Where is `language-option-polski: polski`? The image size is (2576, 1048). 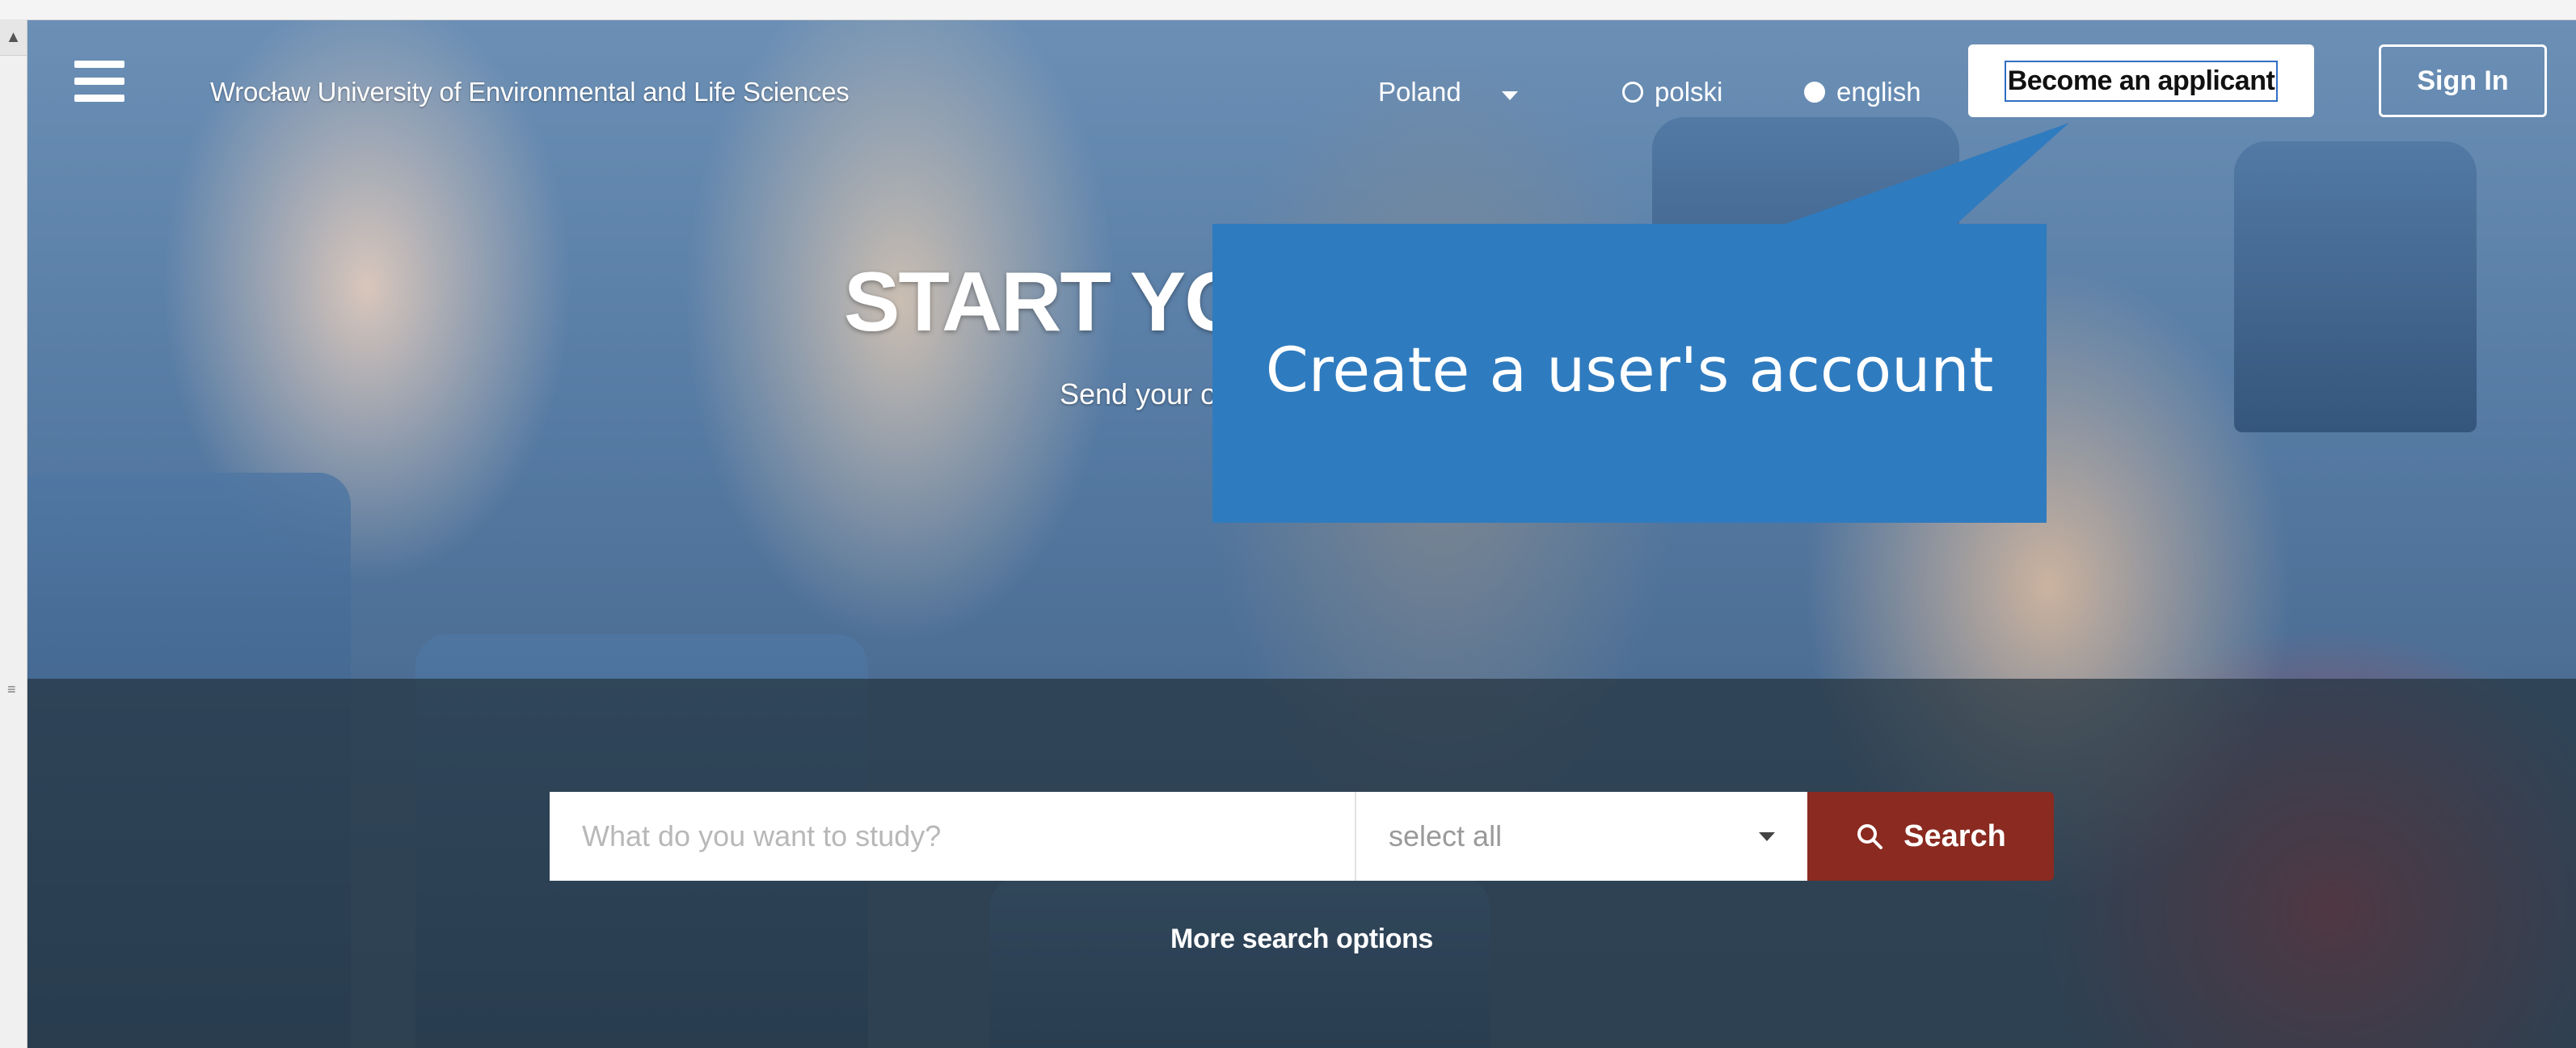
language-option-polski: polski is located at coordinates (1672, 92).